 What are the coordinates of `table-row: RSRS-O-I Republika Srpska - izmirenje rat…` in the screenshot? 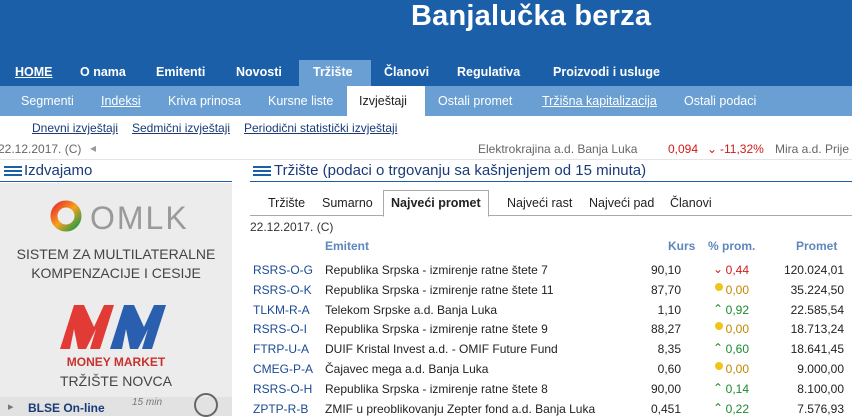 It's located at (551, 330).